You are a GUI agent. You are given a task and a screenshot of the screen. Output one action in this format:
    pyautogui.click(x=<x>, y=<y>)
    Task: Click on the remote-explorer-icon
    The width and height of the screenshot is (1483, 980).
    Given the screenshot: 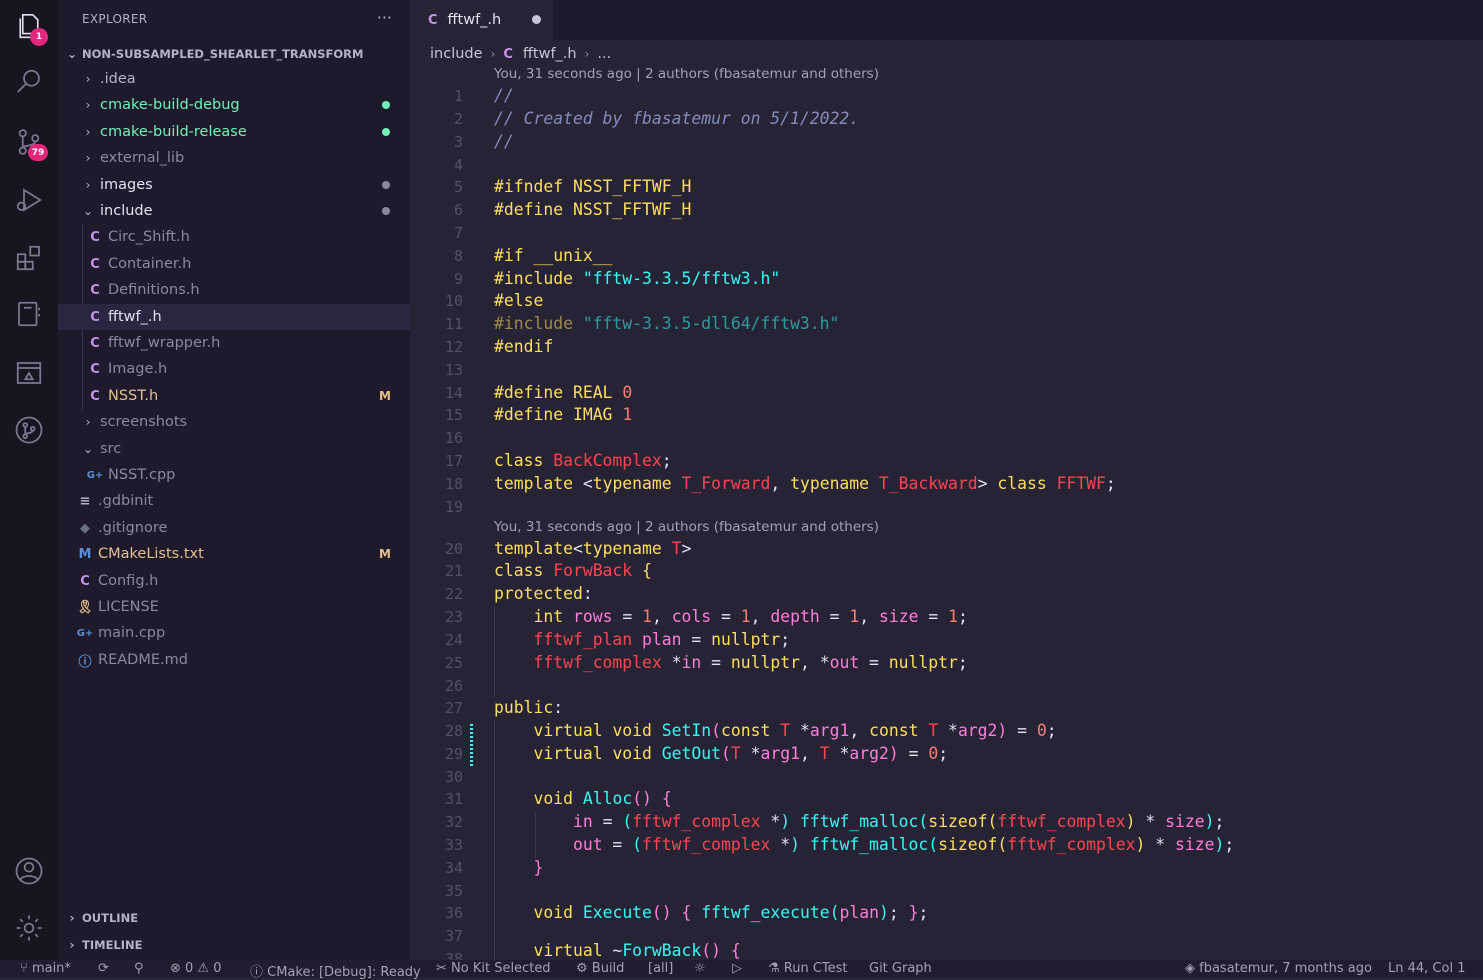 What is the action you would take?
    pyautogui.click(x=29, y=373)
    